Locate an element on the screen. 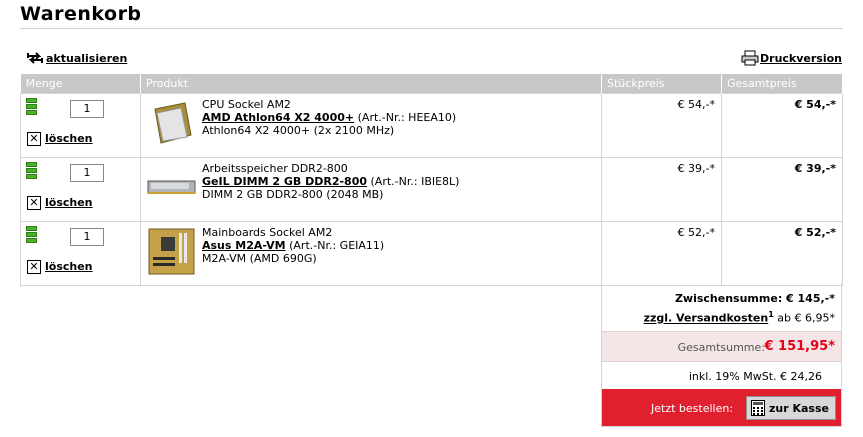 The width and height of the screenshot is (863, 437). header-qty: Menge is located at coordinates (80, 83).